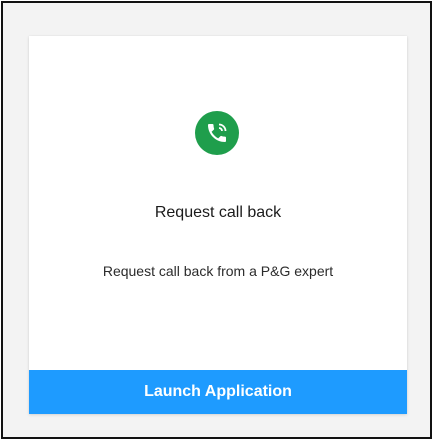 The width and height of the screenshot is (435, 442). What do you see at coordinates (217, 133) in the screenshot?
I see `phone-callback-icon` at bounding box center [217, 133].